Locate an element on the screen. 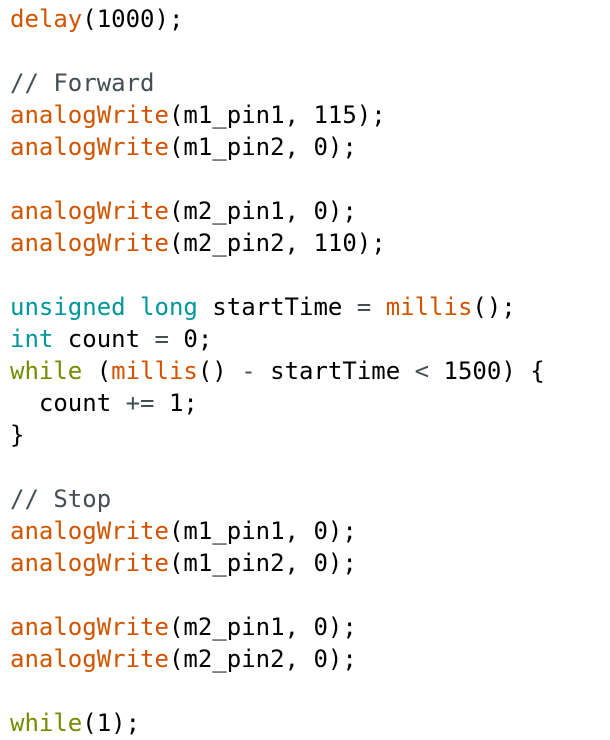 The height and width of the screenshot is (740, 610). code-text-token: } is located at coordinates (17, 435).